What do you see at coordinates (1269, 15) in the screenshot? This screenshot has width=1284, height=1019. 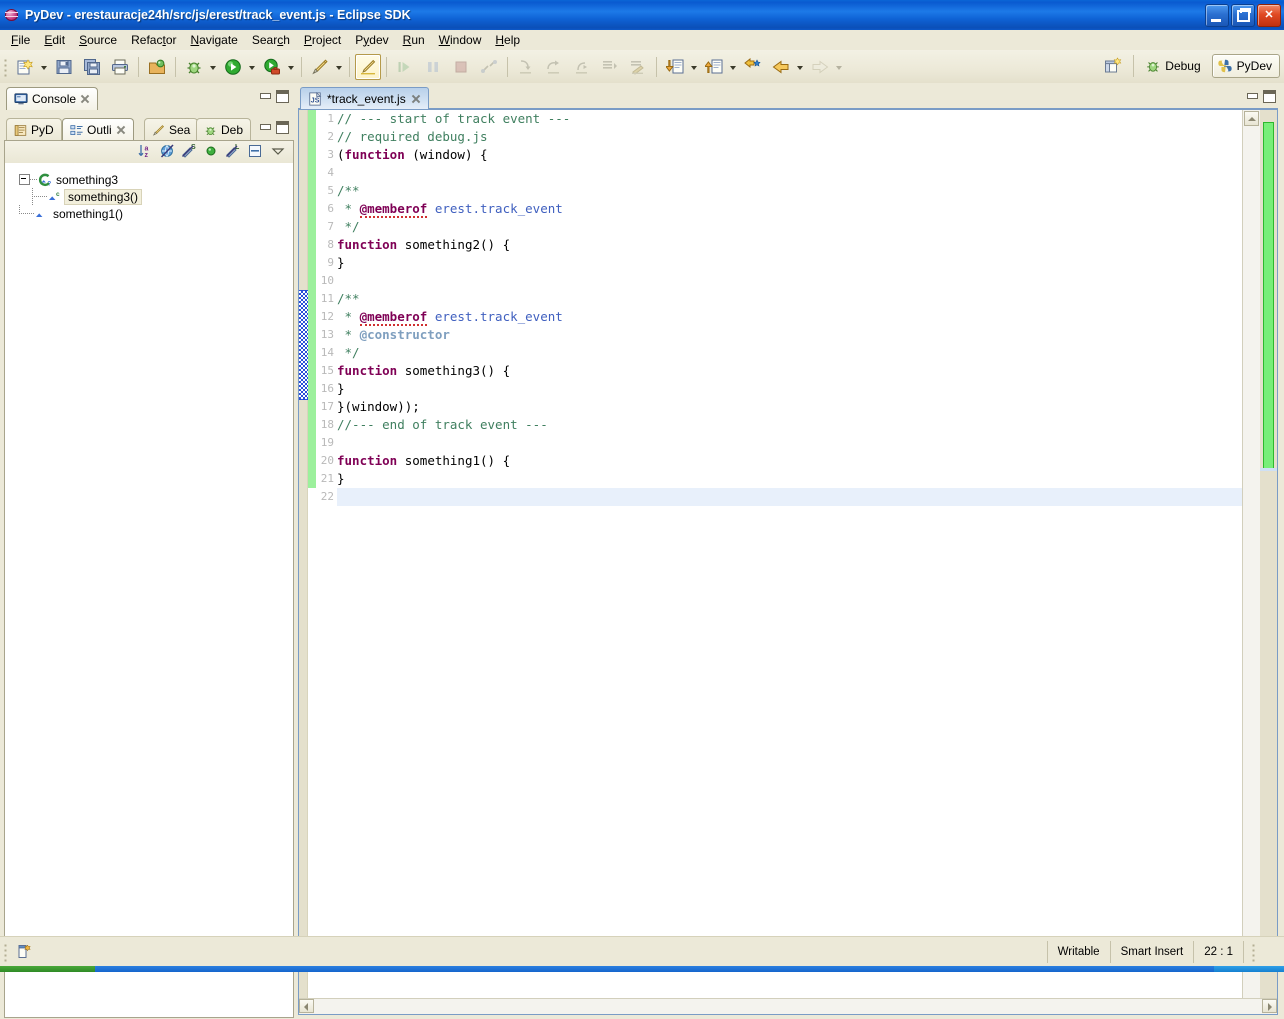 I see `close-button: ✕` at bounding box center [1269, 15].